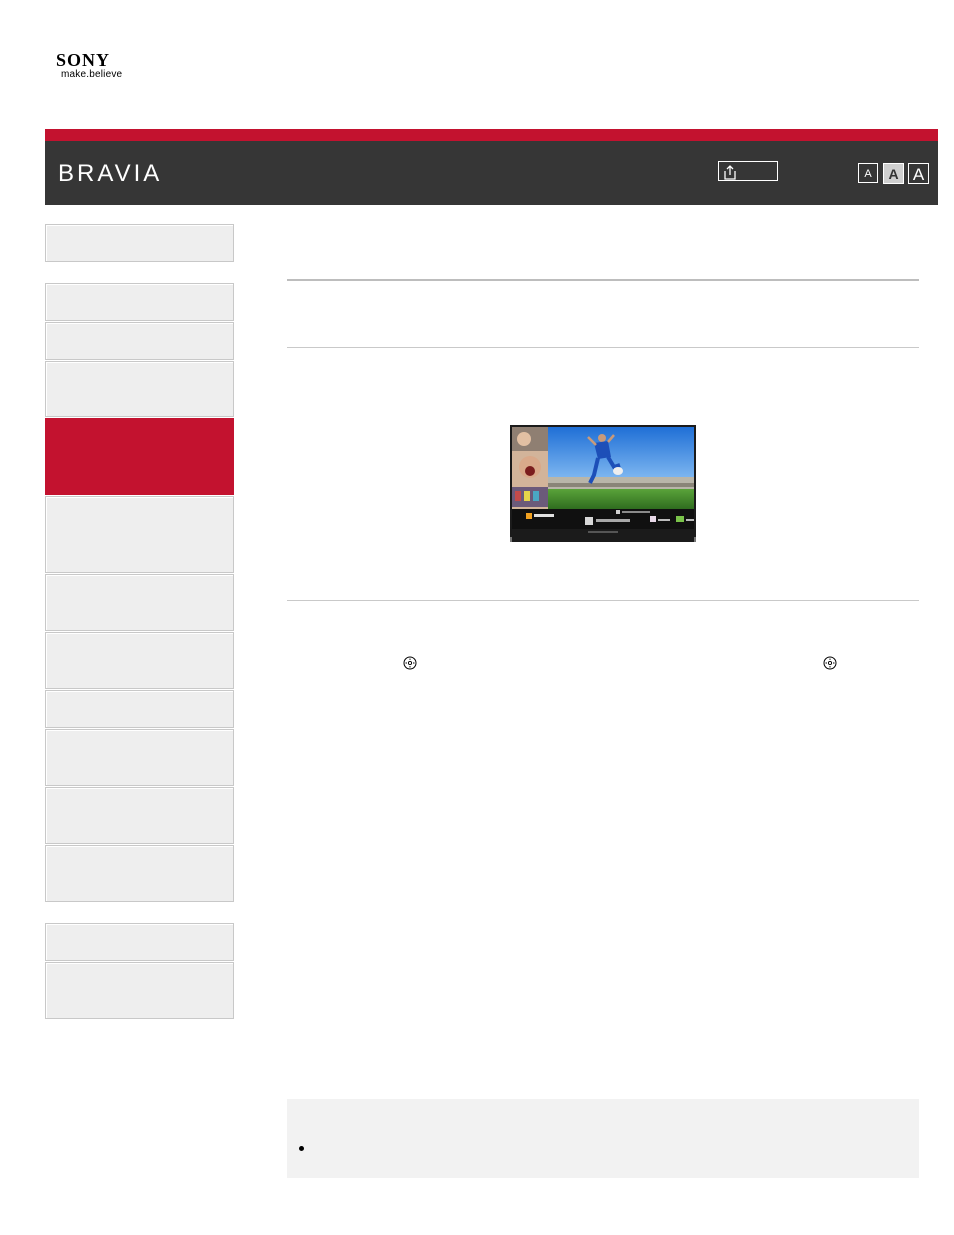 The width and height of the screenshot is (954, 1235). Describe the element at coordinates (868, 173) in the screenshot. I see `font-size-small-button: A` at that location.